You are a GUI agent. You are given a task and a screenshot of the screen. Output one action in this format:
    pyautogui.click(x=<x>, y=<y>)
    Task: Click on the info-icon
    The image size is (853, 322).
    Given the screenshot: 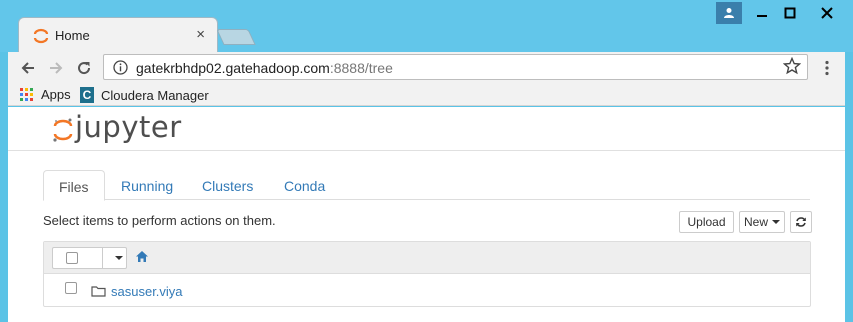 What is the action you would take?
    pyautogui.click(x=120, y=67)
    